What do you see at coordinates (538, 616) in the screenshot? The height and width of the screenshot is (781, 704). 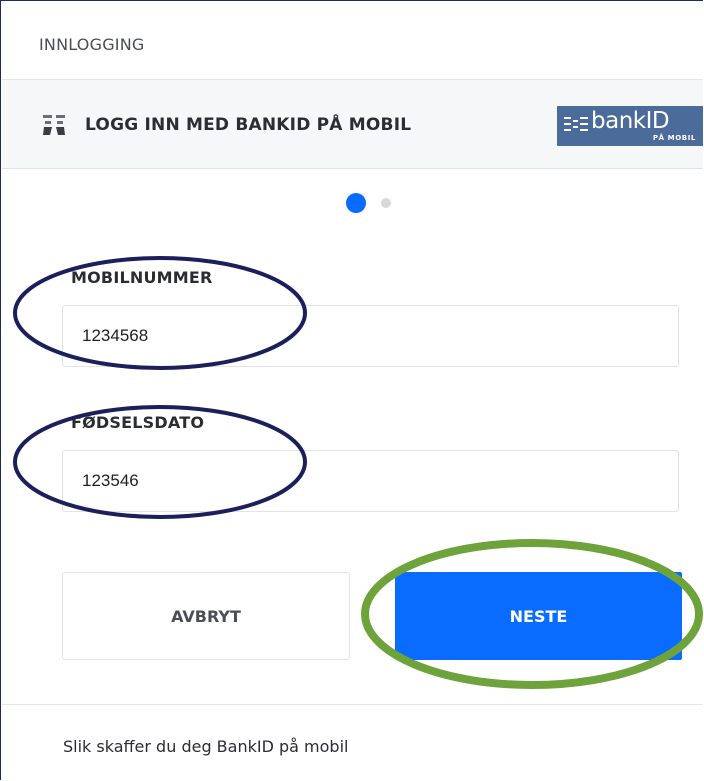 I see `next-button: NESTE` at bounding box center [538, 616].